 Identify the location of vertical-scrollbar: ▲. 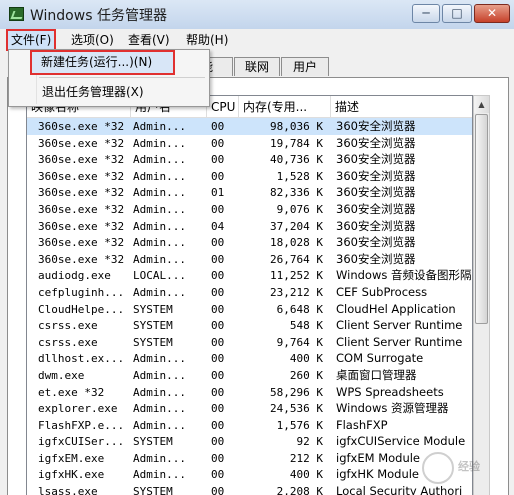
(481, 295).